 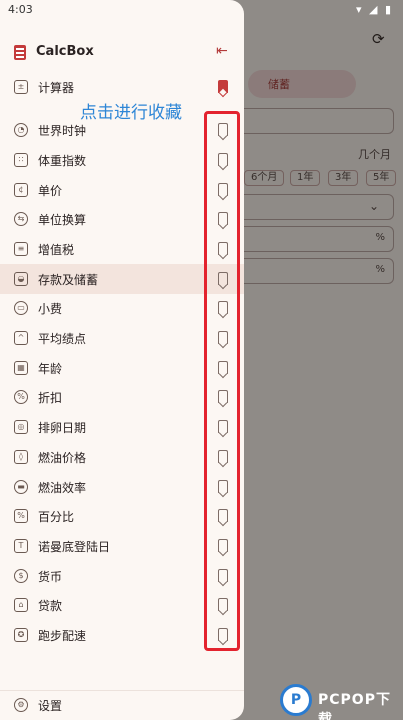 What do you see at coordinates (21, 308) in the screenshot?
I see `wallet-icon: ▭` at bounding box center [21, 308].